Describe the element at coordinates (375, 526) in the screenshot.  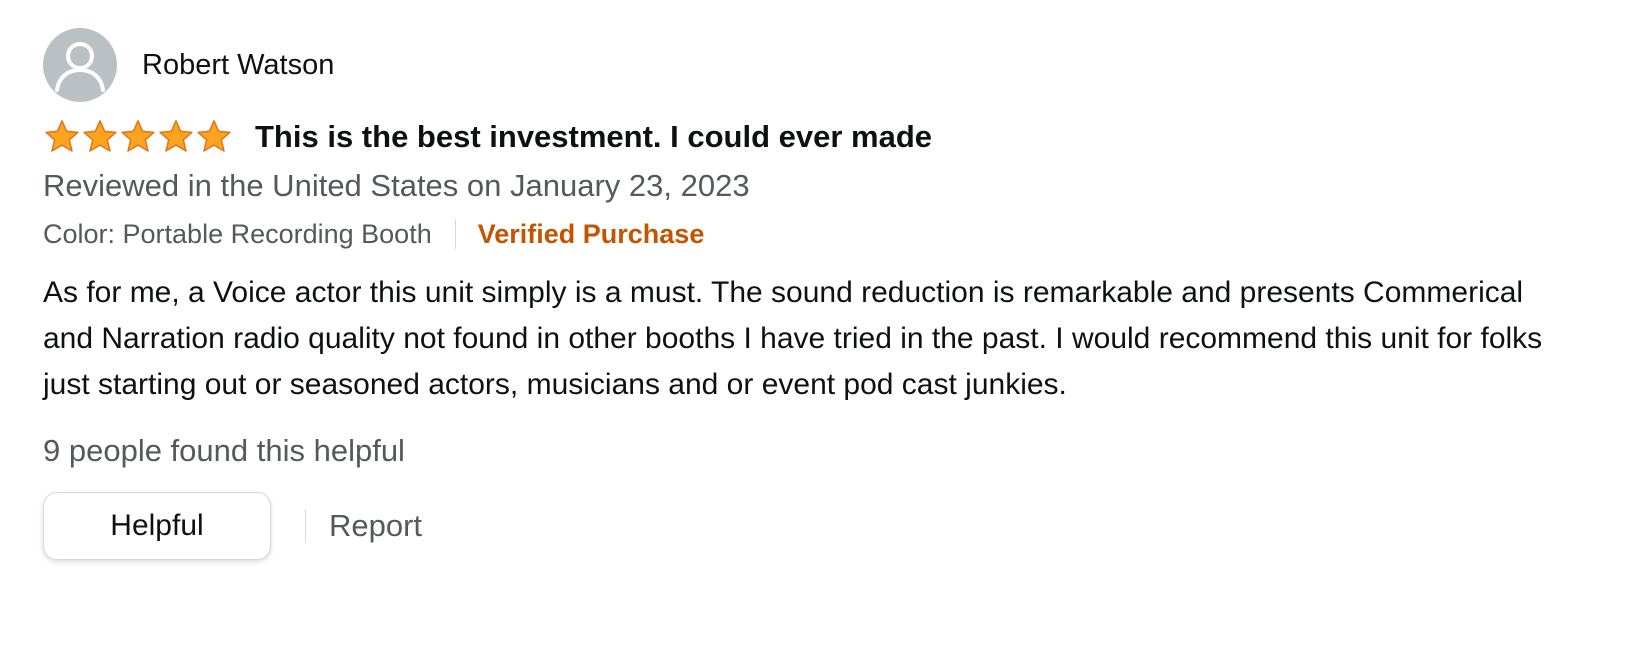
I see `report-link: Report` at that location.